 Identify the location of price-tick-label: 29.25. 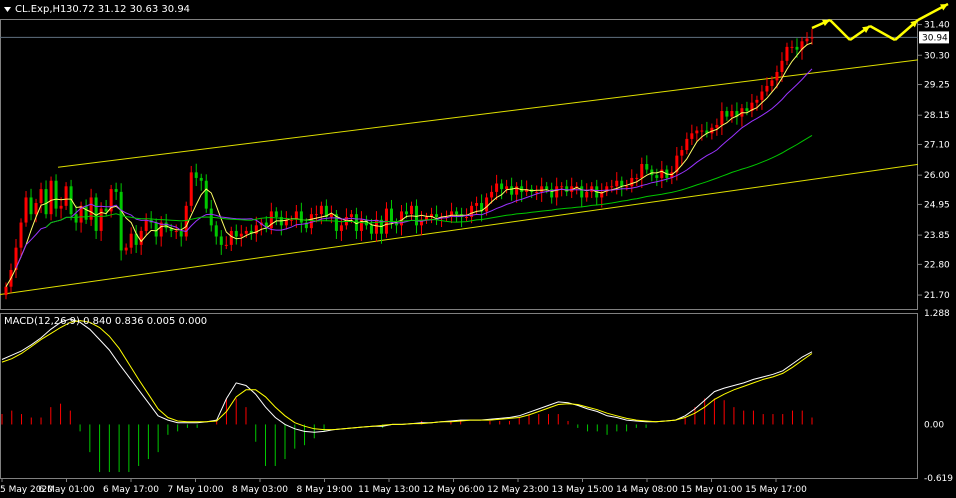
(937, 86).